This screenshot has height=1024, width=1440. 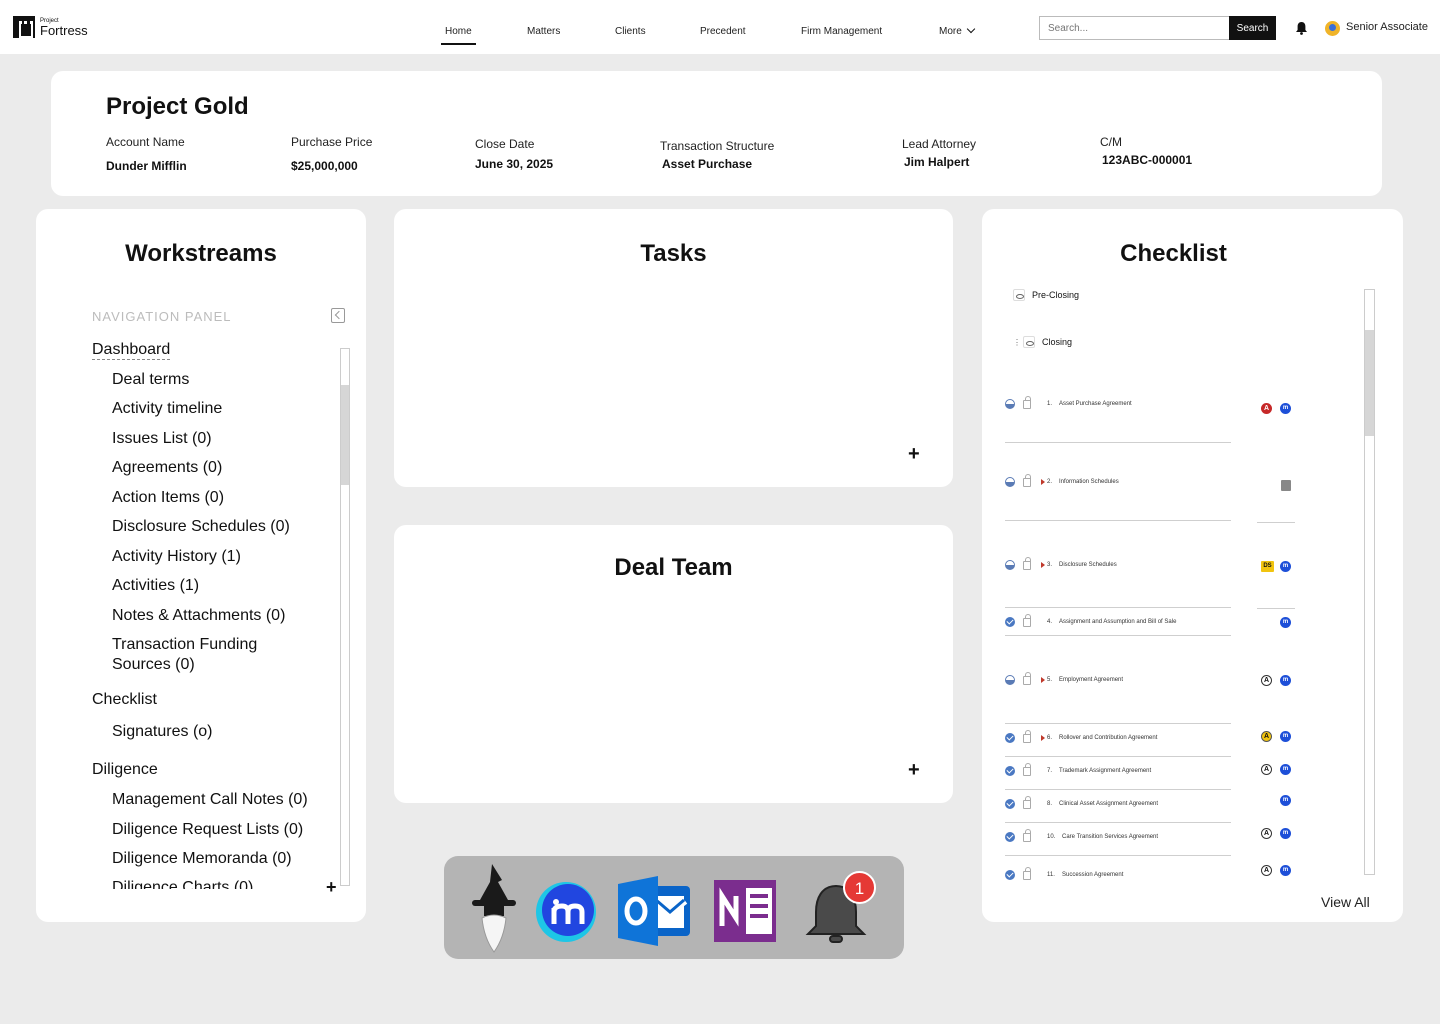 What do you see at coordinates (1267, 566) in the screenshot?
I see `disclosure-schedules-icon: DS` at bounding box center [1267, 566].